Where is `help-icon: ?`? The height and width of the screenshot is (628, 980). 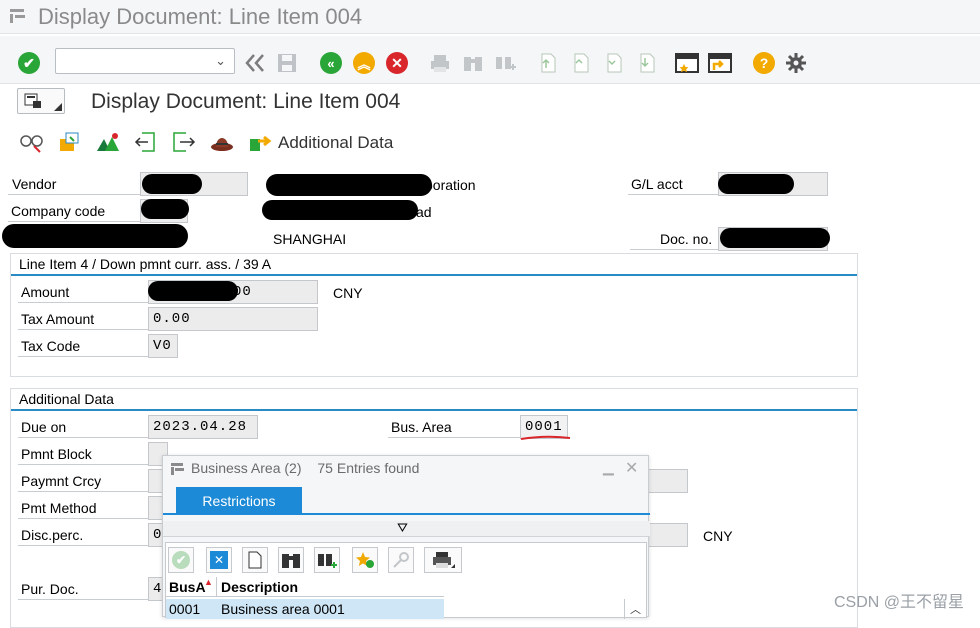
help-icon: ? is located at coordinates (764, 63).